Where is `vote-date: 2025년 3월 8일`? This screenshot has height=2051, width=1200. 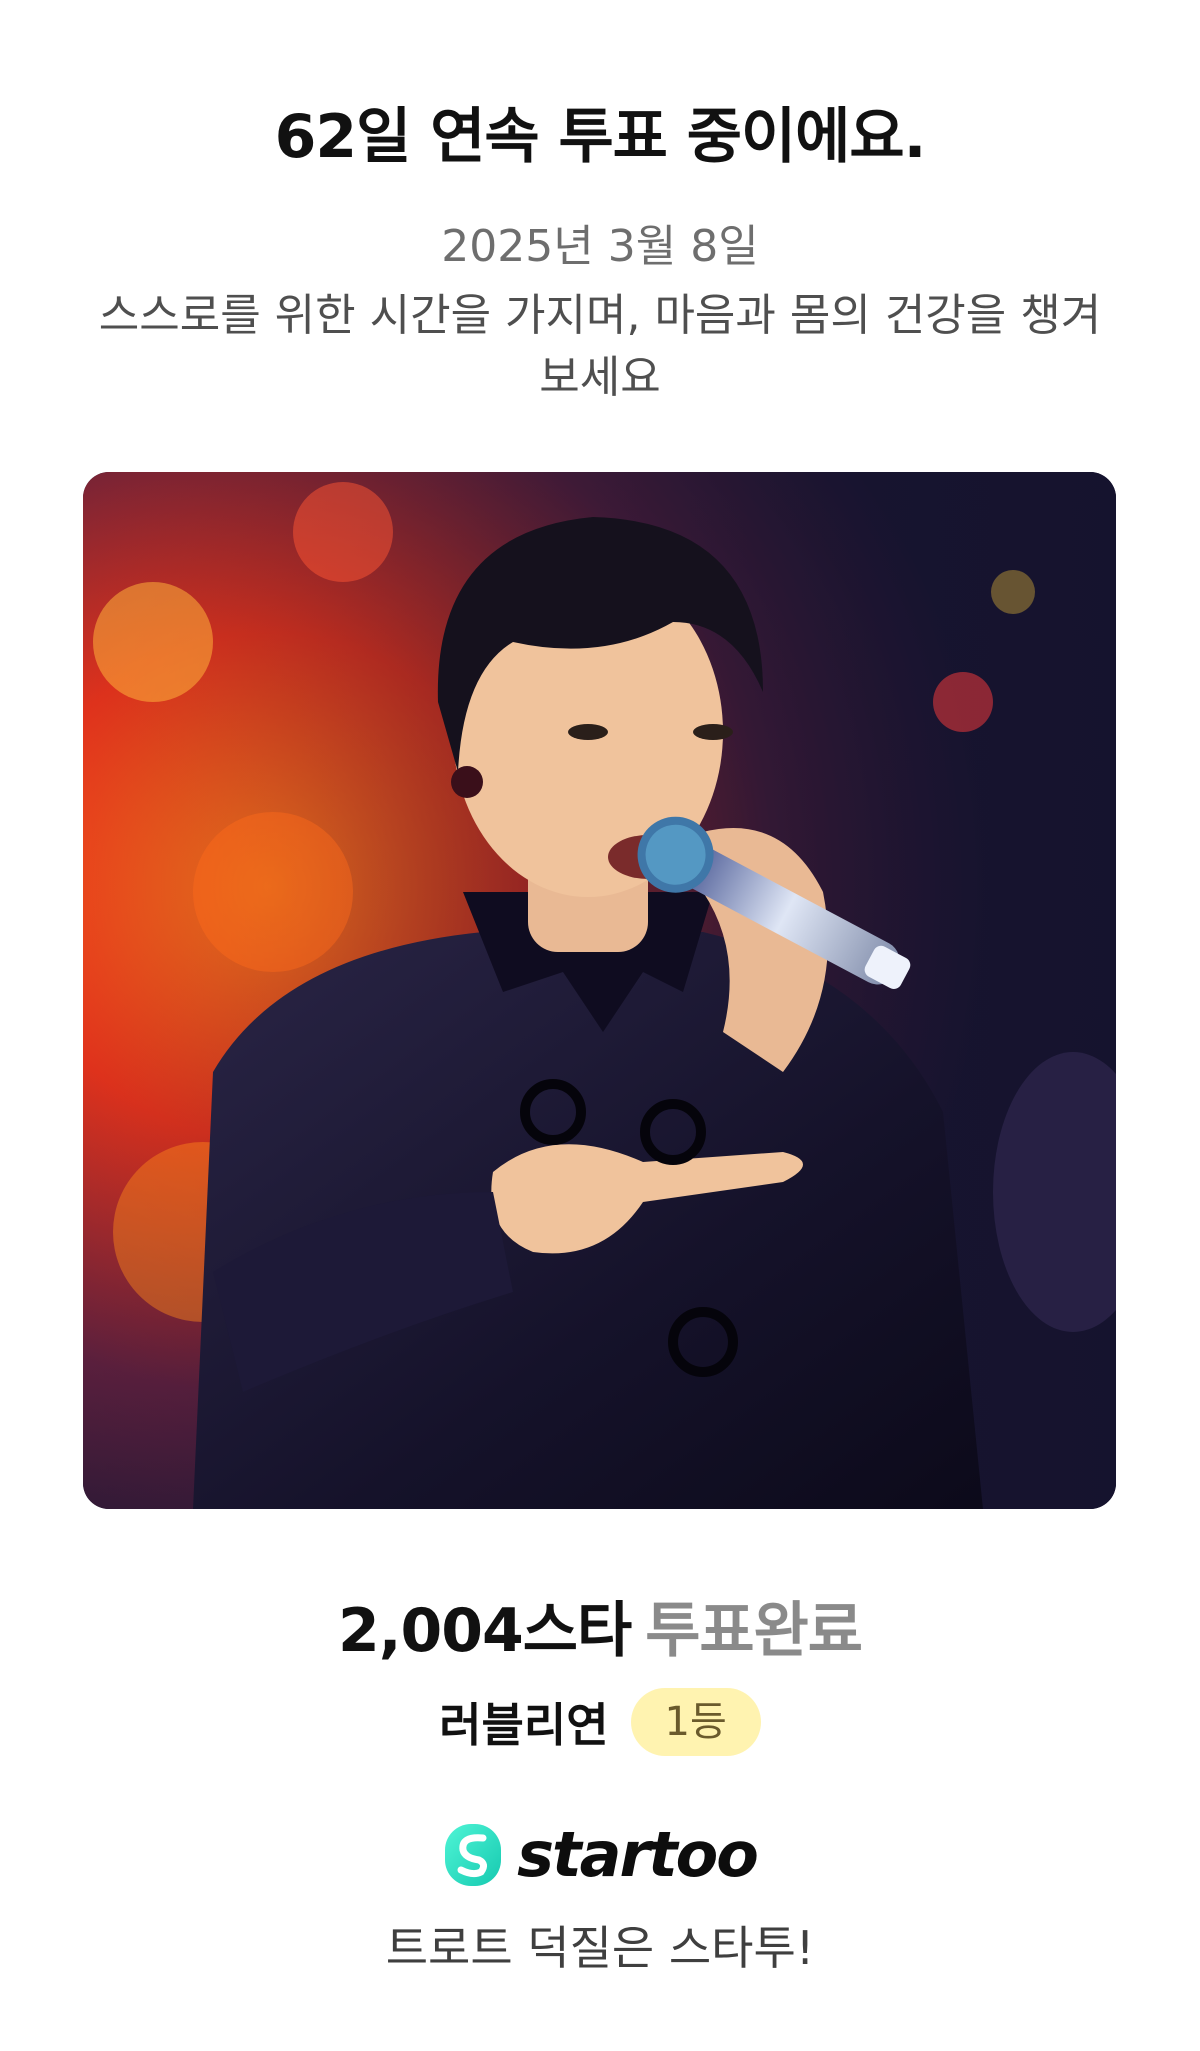
vote-date: 2025년 3월 8일 is located at coordinates (600, 246).